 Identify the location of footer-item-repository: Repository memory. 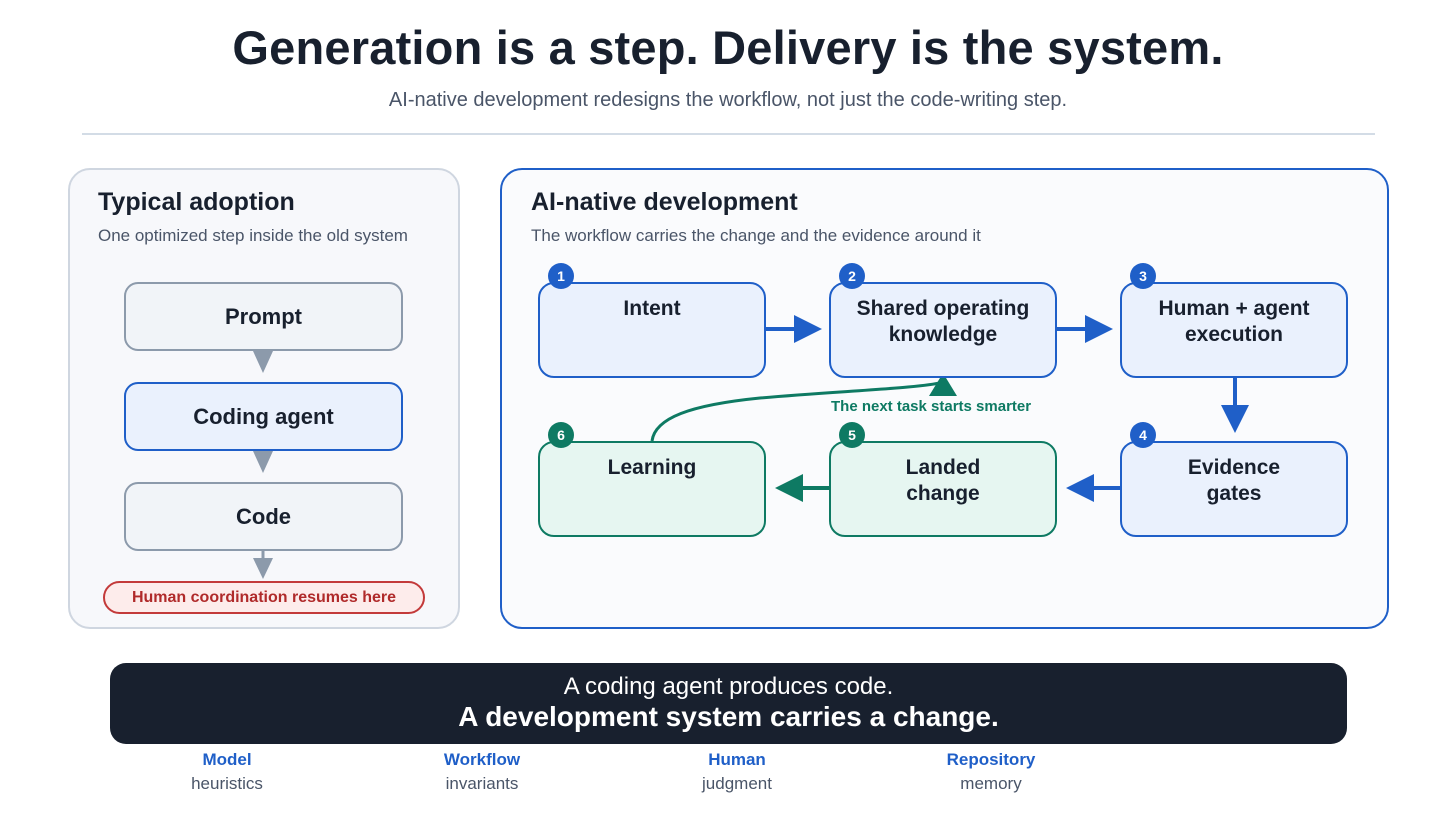
(991, 771).